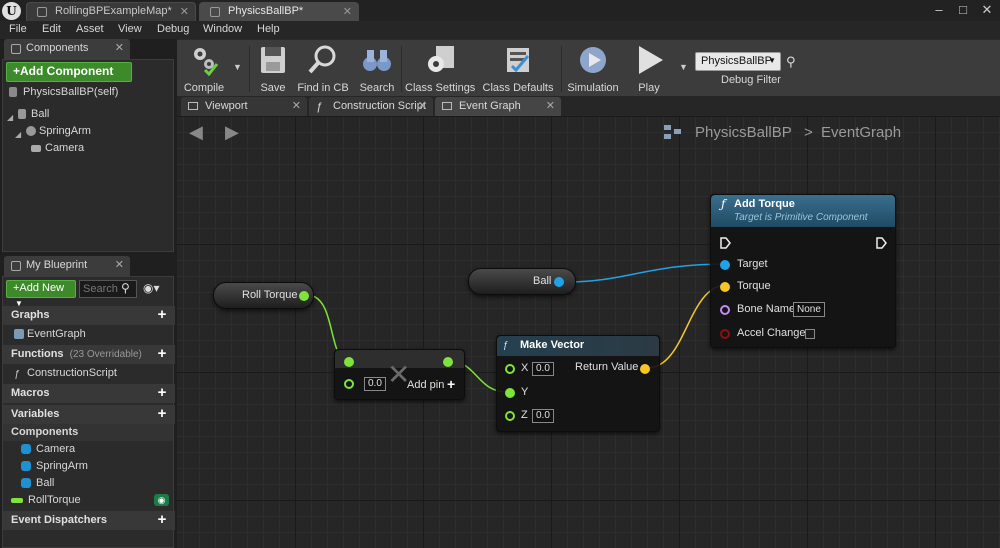 The height and width of the screenshot is (548, 1000). Describe the element at coordinates (18, 29) in the screenshot. I see `menu-file: File` at that location.